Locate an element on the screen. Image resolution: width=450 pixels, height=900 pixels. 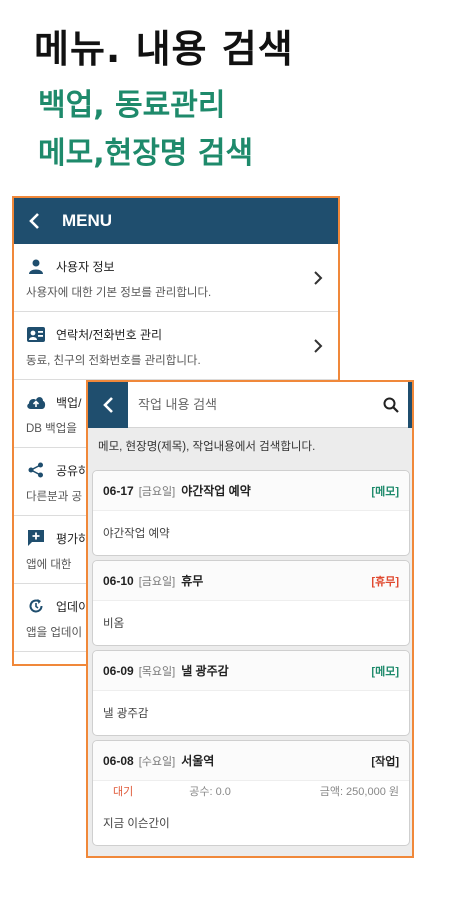
result-title: 낼 광주감 is located at coordinates (205, 671).